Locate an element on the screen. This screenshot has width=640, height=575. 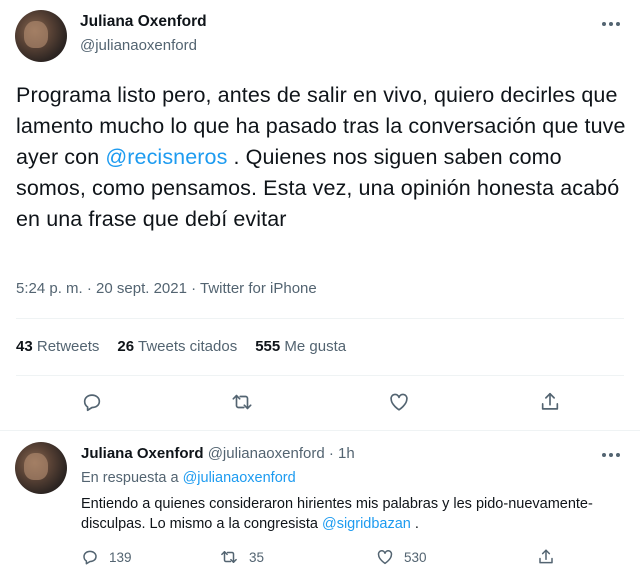
quotes-stat: 26 Tweets citados is located at coordinates (177, 346).